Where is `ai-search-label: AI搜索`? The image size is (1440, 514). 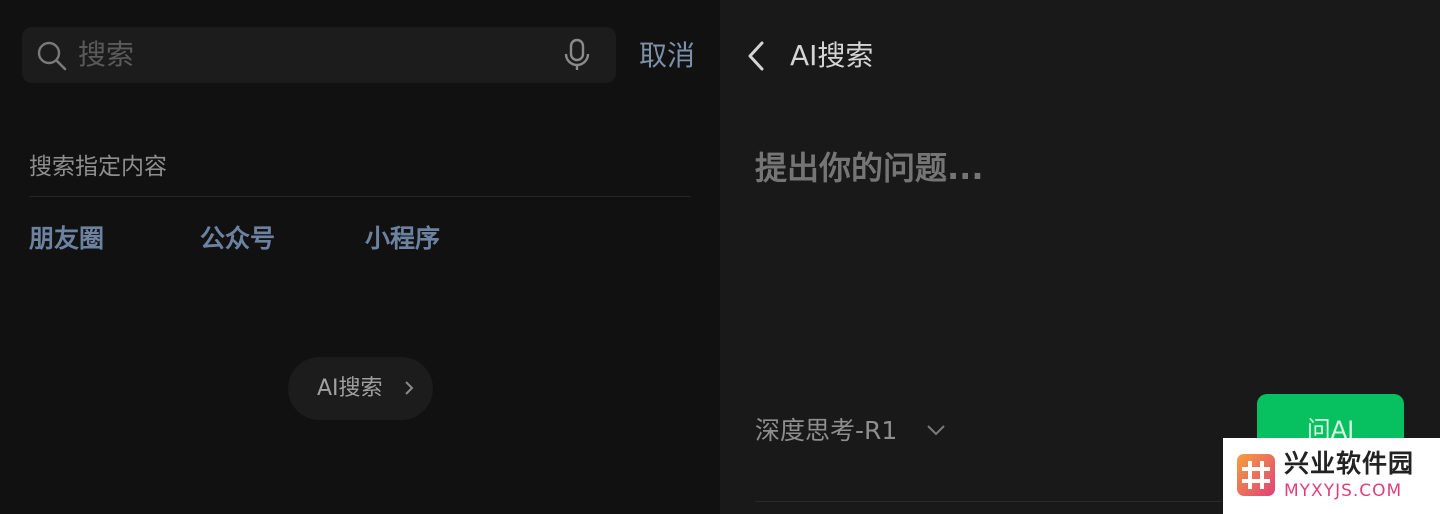
ai-search-label: AI搜索 is located at coordinates (350, 388).